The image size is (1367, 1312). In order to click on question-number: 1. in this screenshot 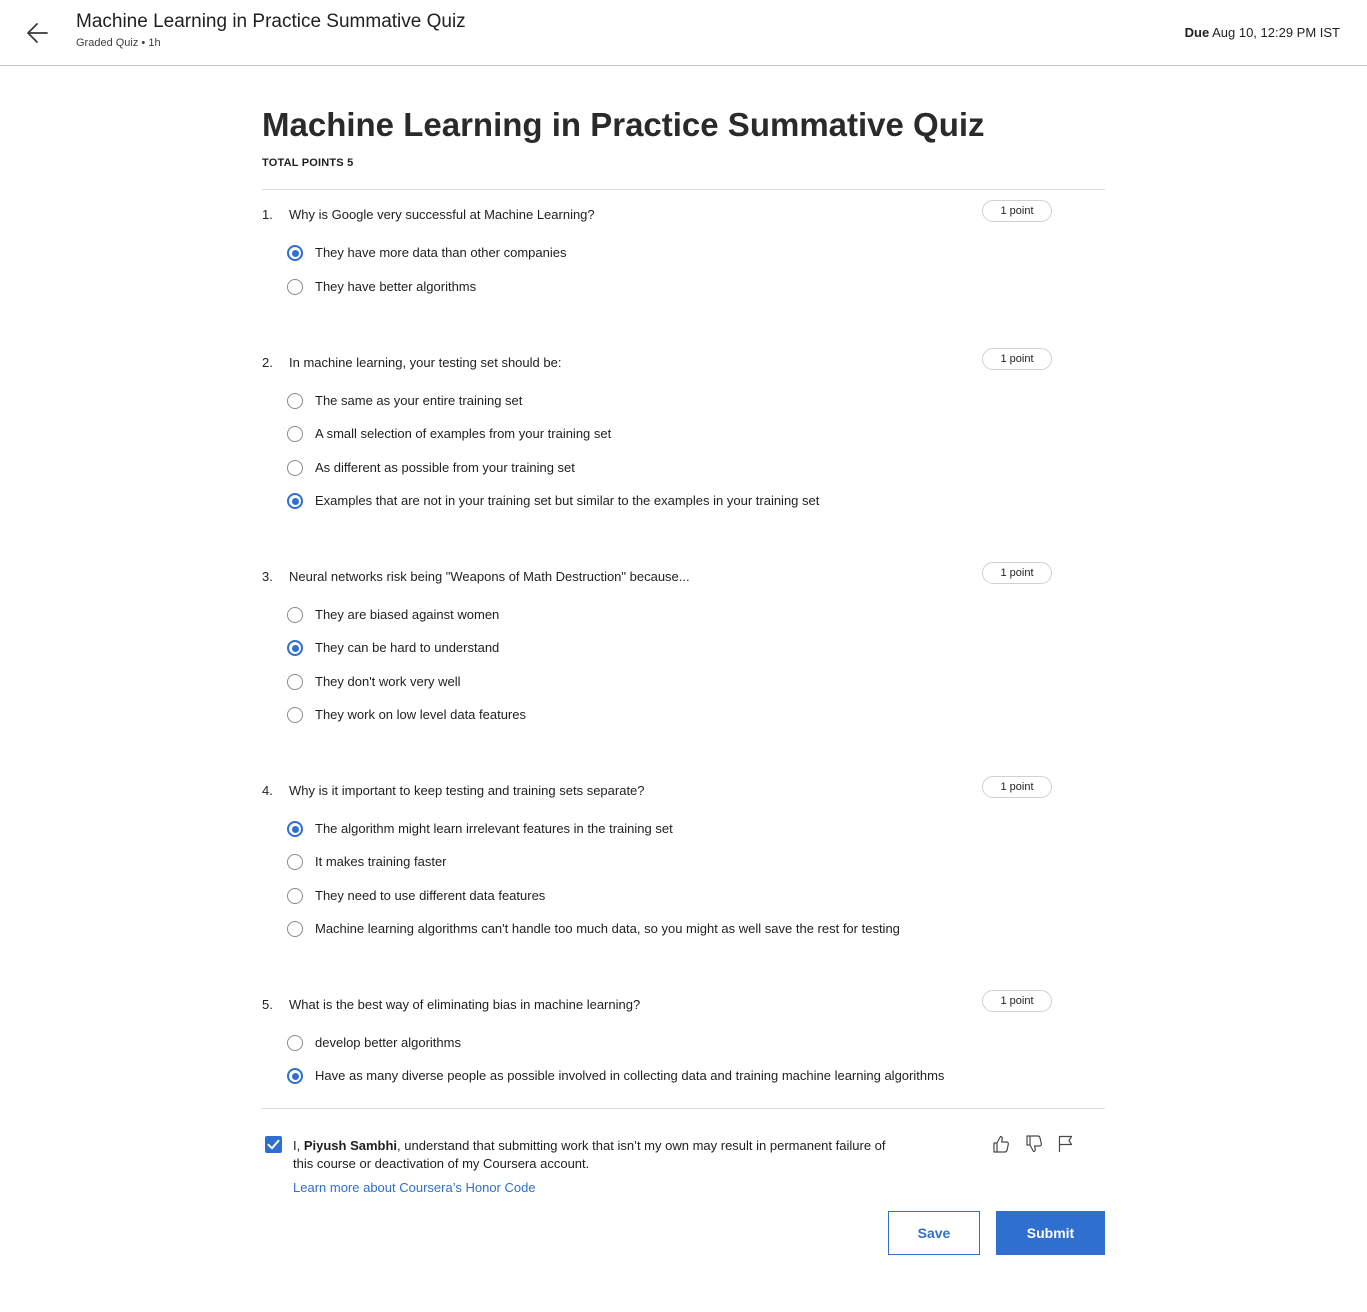, I will do `click(267, 214)`.